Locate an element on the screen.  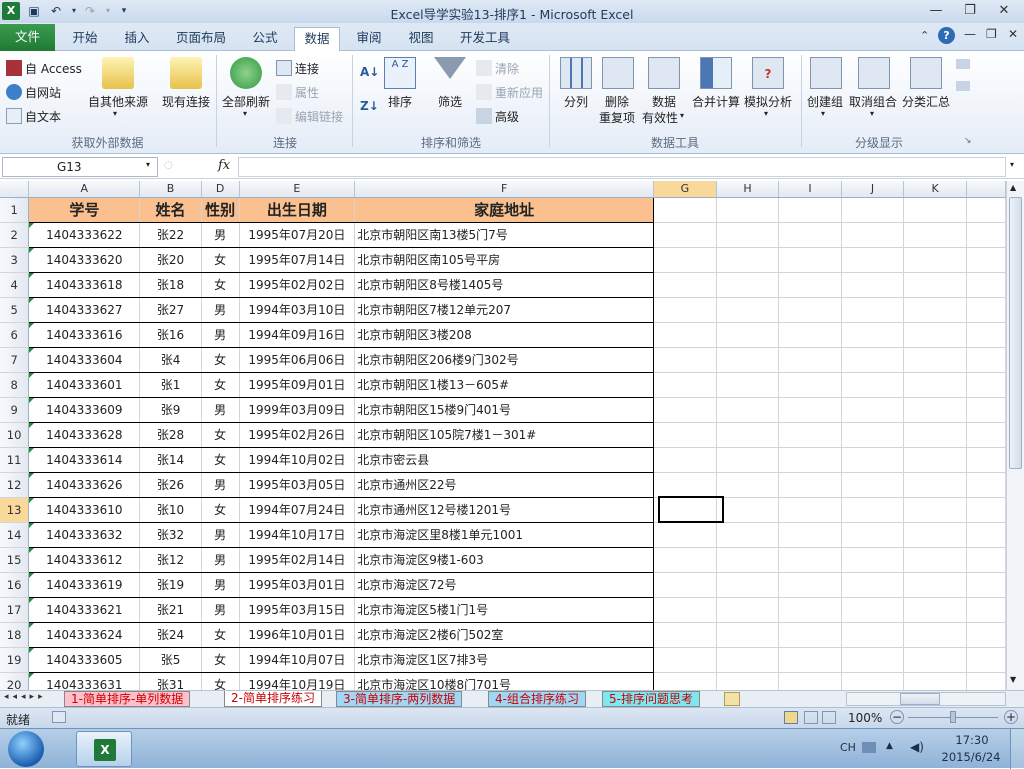
cell-name: 张32 is located at coordinates (170, 535).